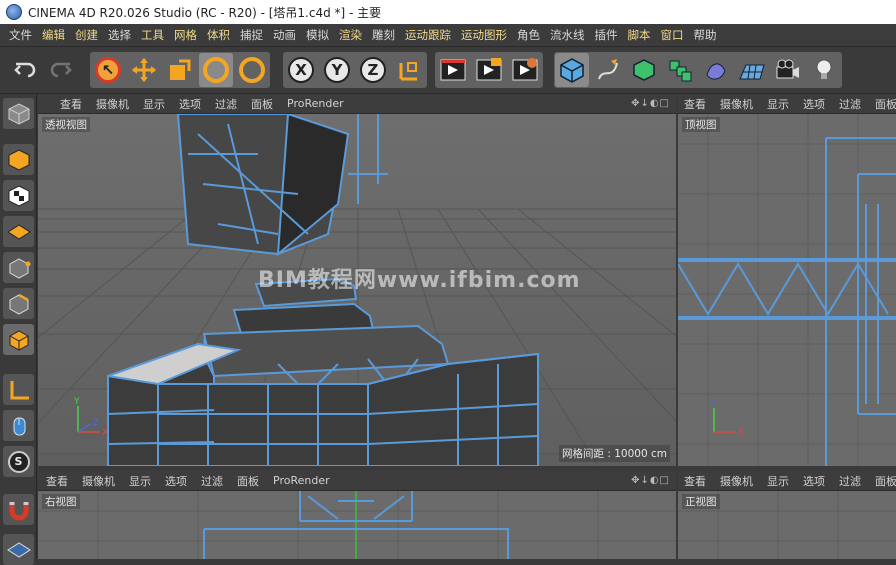 The image size is (896, 565). Describe the element at coordinates (212, 481) in the screenshot. I see `right-vp-menu-filter: 过滤` at that location.